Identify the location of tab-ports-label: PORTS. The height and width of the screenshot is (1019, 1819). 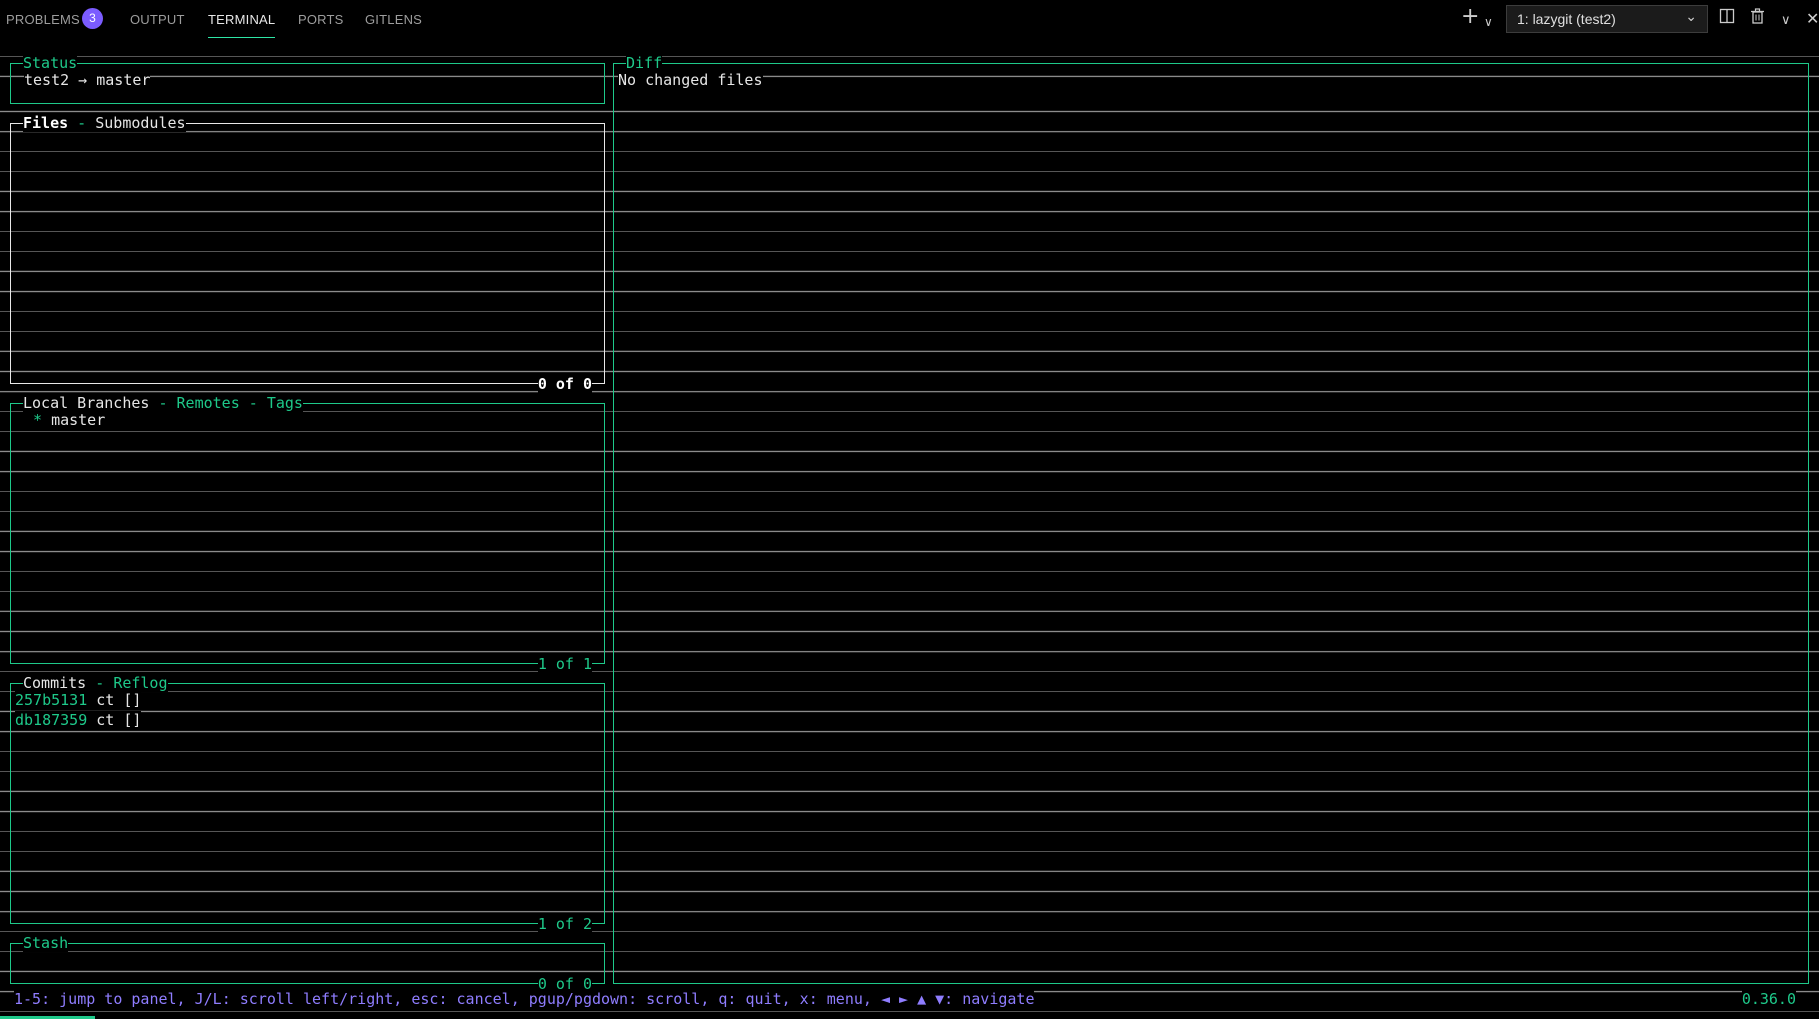
(321, 19).